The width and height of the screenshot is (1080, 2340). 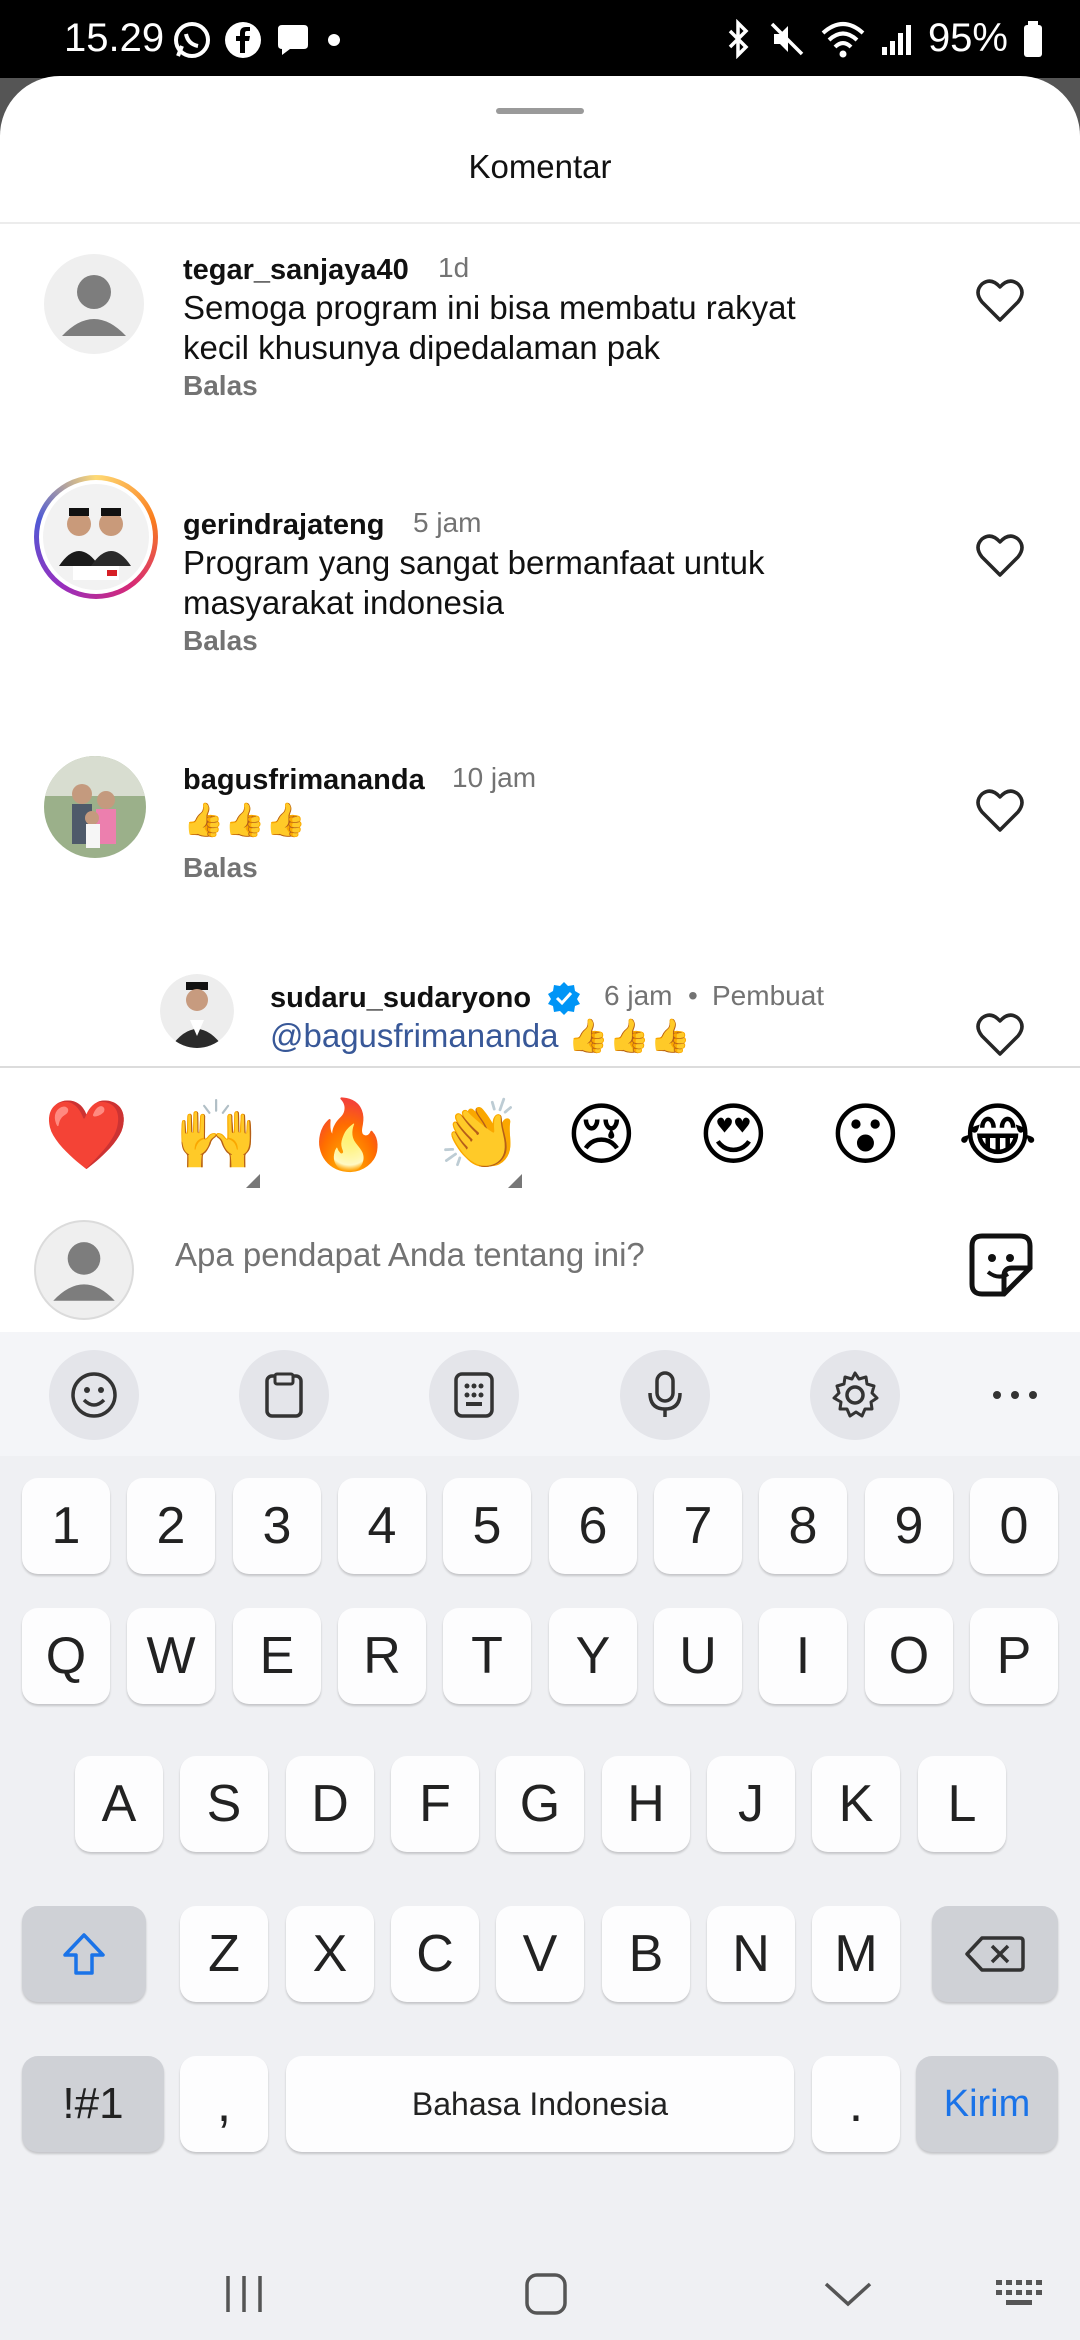 What do you see at coordinates (698, 1656) in the screenshot?
I see `key-u: U` at bounding box center [698, 1656].